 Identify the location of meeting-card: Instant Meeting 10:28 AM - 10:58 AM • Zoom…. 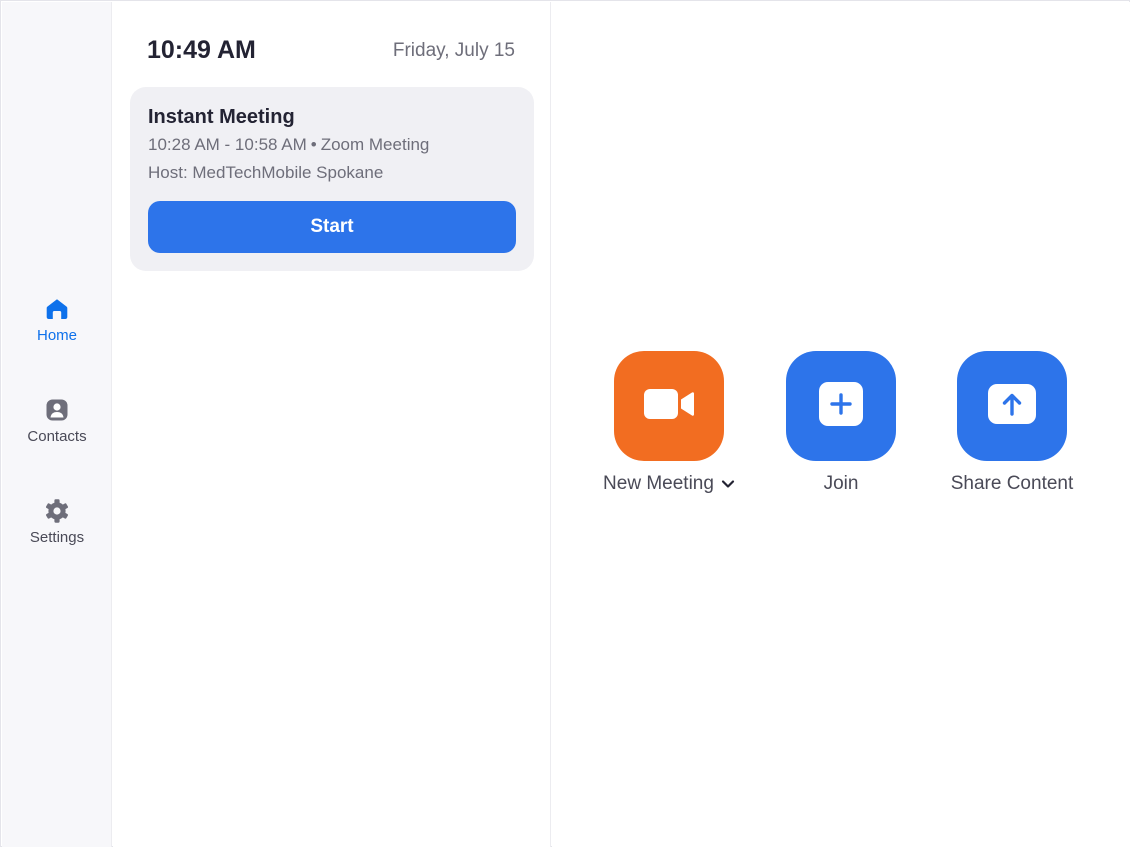
(332, 179).